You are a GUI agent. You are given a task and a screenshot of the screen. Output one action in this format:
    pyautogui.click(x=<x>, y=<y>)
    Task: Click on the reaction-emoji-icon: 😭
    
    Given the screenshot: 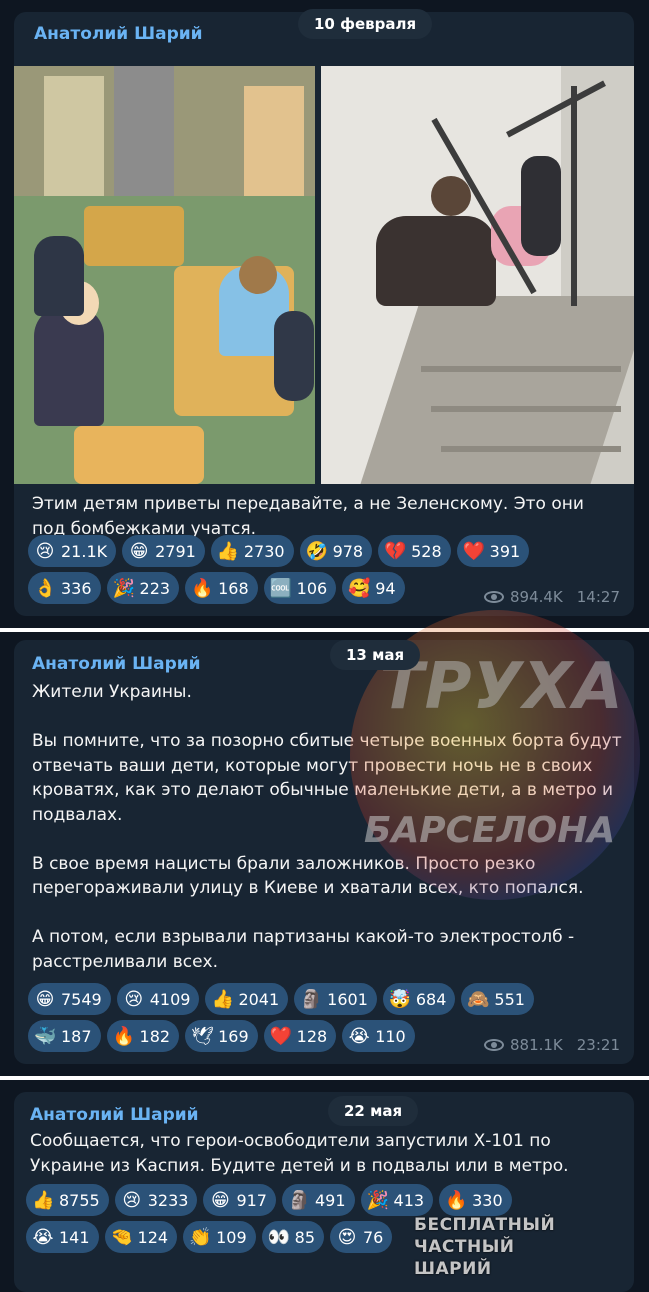 What is the action you would take?
    pyautogui.click(x=43, y=1237)
    